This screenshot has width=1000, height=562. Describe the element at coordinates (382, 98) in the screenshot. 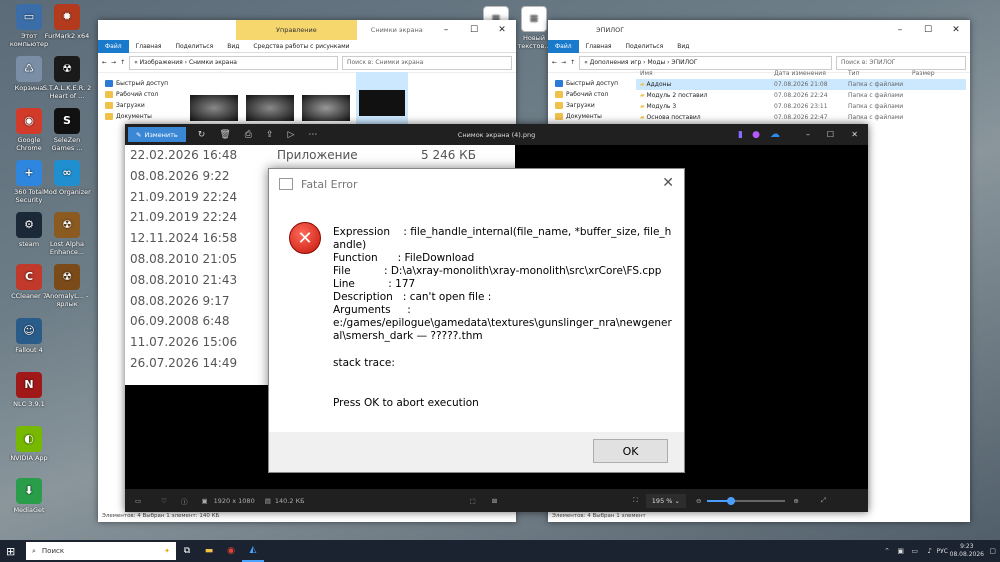

I see `thumbnail-selected` at that location.